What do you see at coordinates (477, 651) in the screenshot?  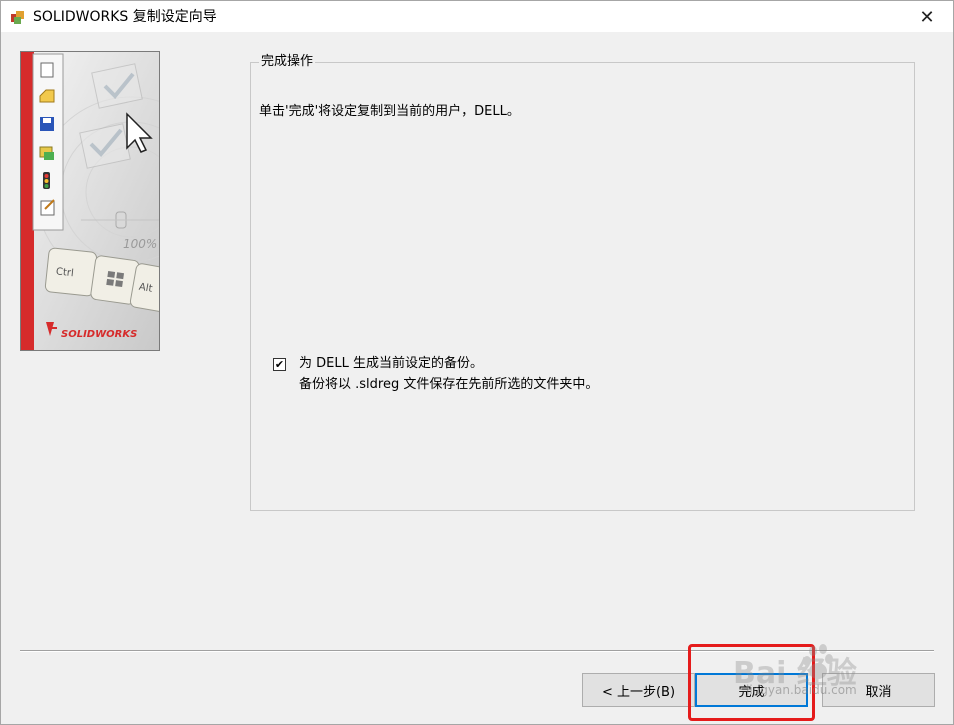 I see `button-separator` at bounding box center [477, 651].